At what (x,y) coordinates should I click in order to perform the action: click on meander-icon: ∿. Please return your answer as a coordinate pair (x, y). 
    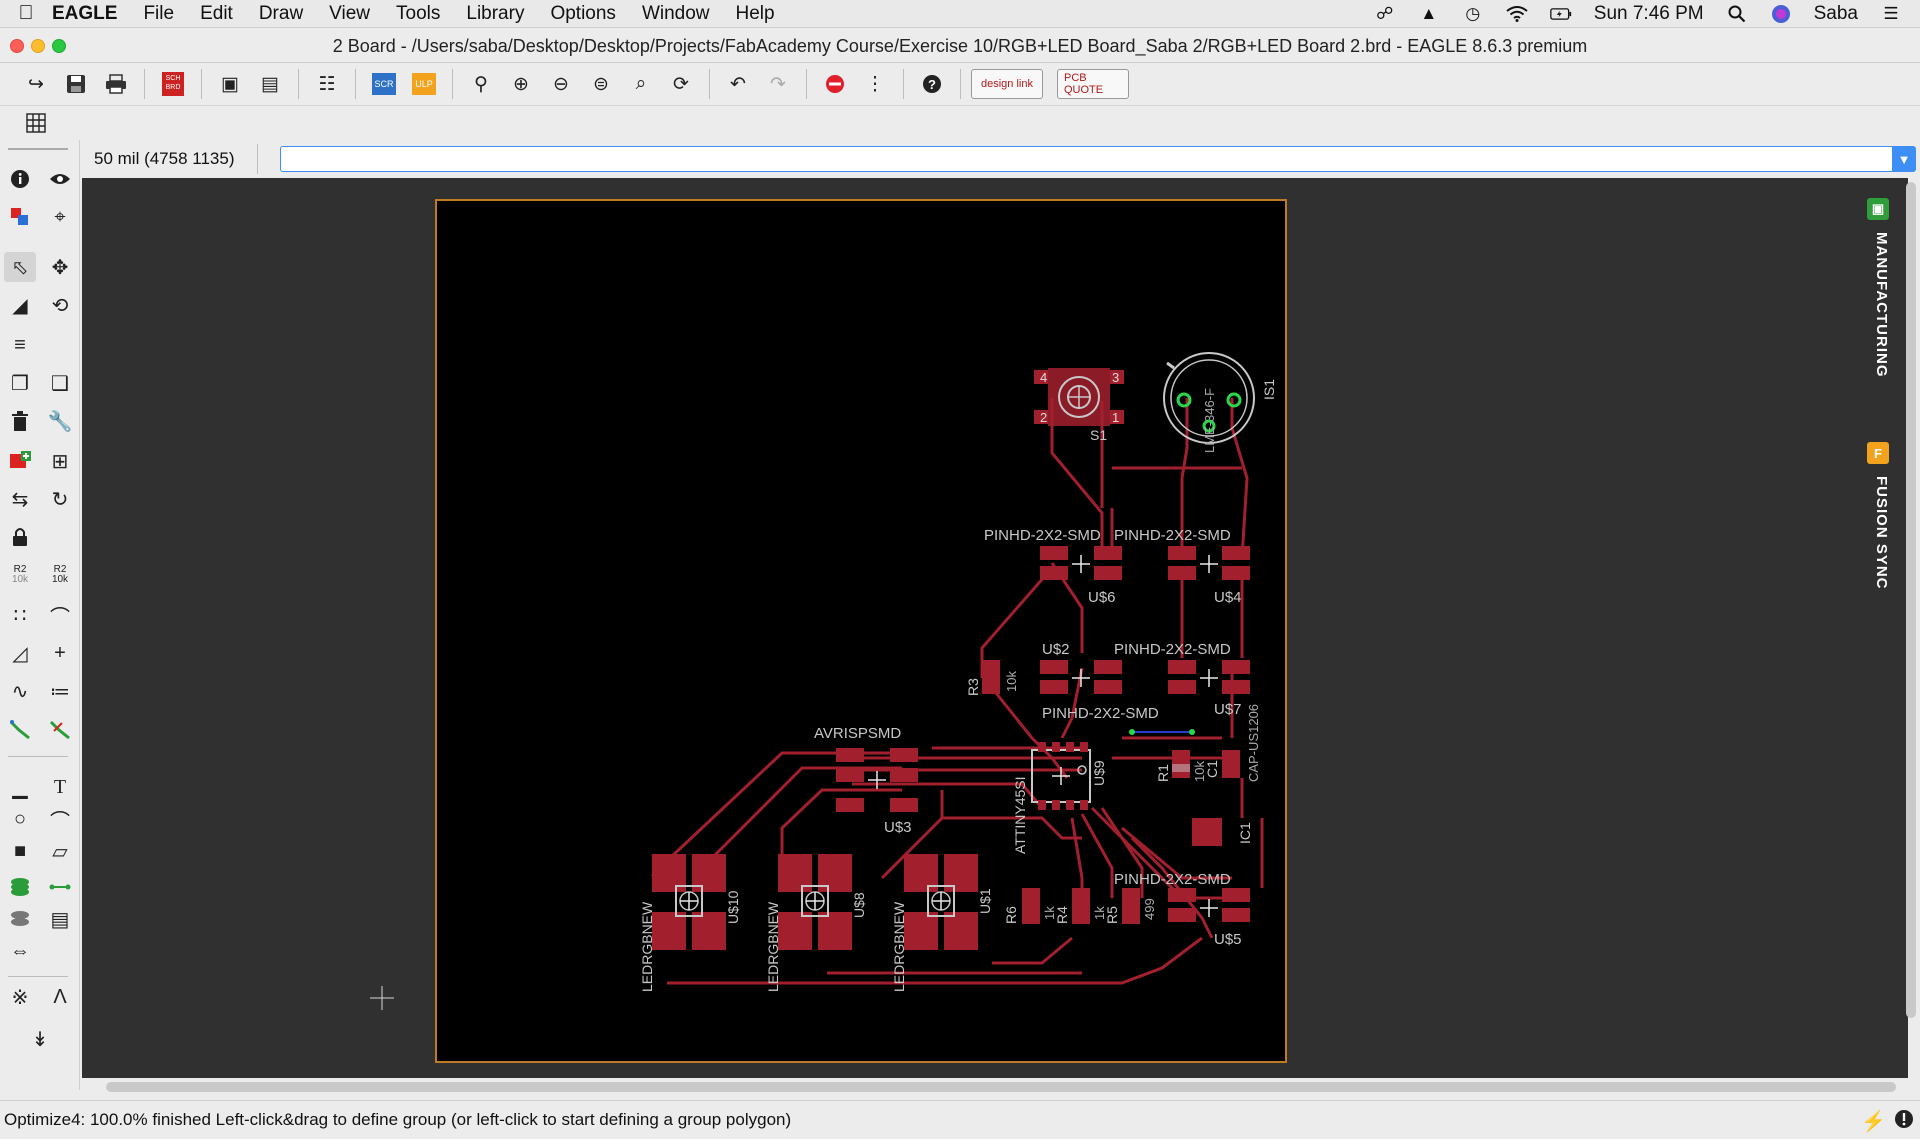
    Looking at the image, I should click on (20, 691).